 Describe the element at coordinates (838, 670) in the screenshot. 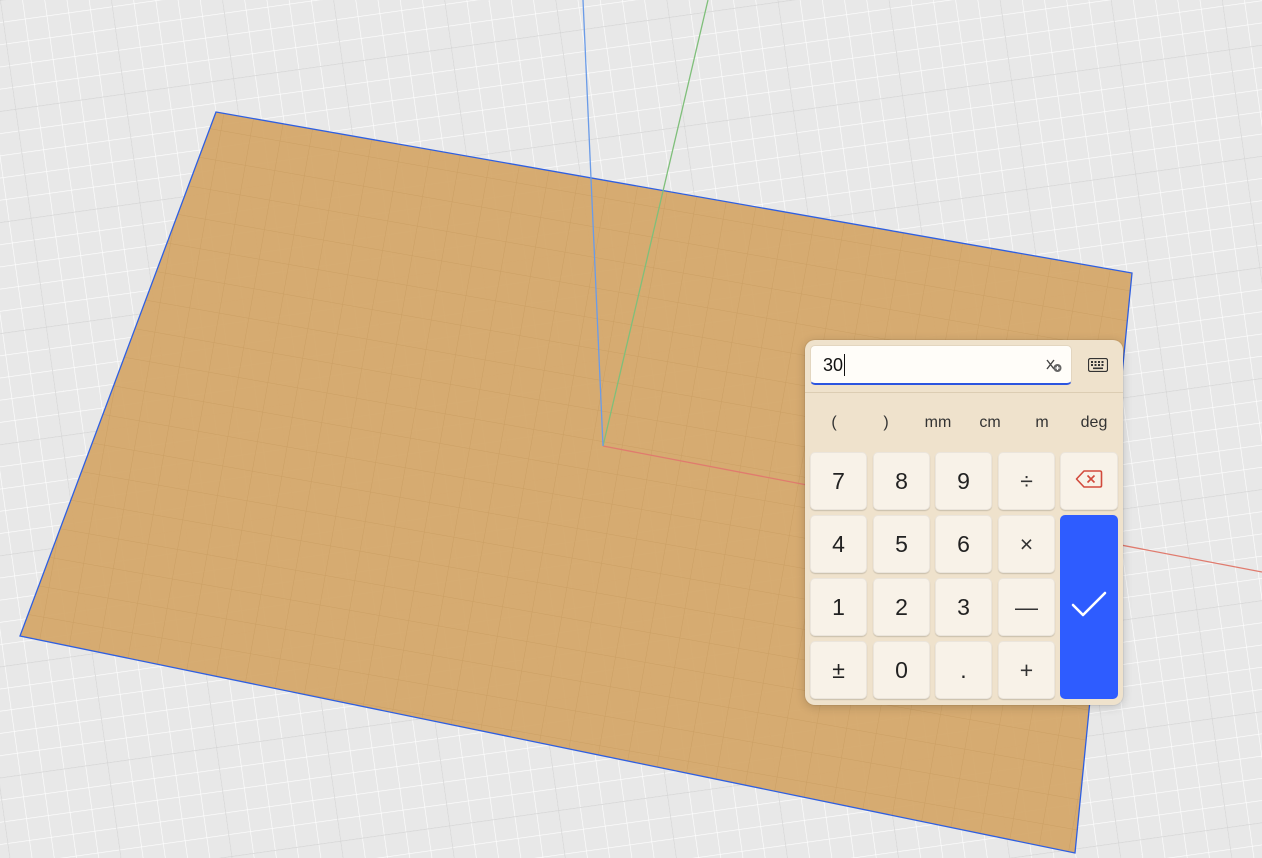

I see `plus-minus-key: ±` at that location.